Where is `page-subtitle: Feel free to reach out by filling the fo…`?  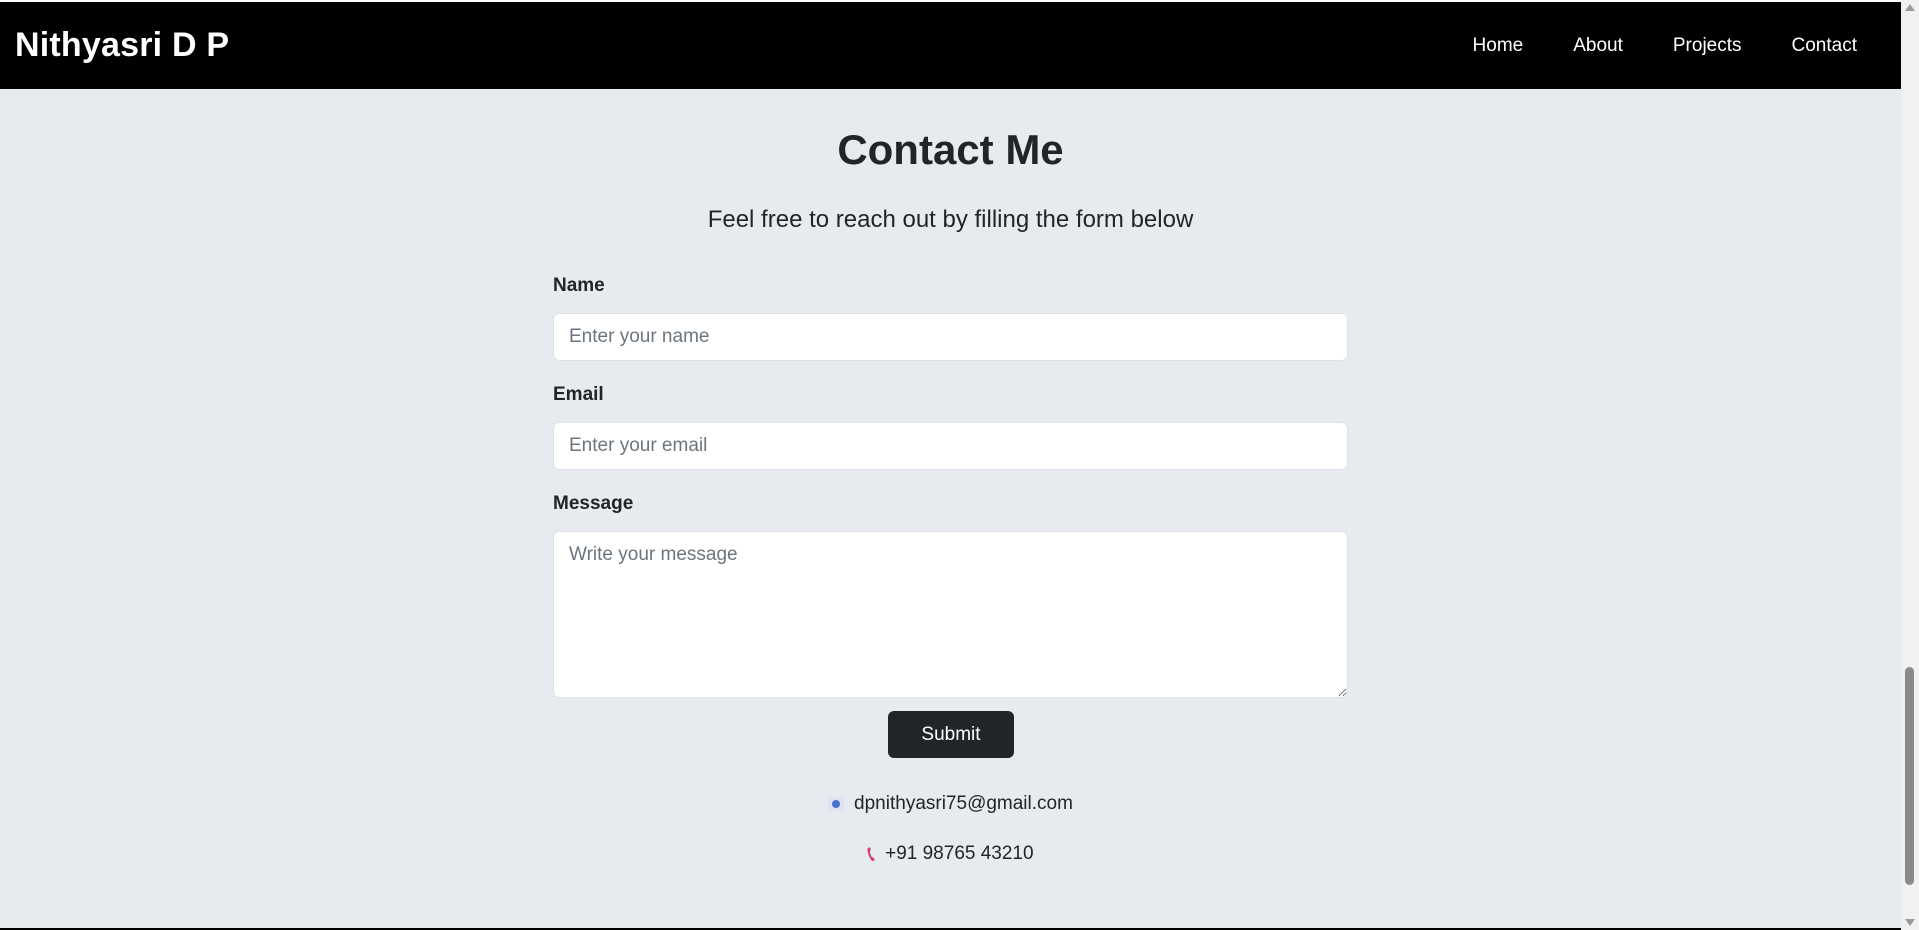 page-subtitle: Feel free to reach out by filling the fo… is located at coordinates (950, 219).